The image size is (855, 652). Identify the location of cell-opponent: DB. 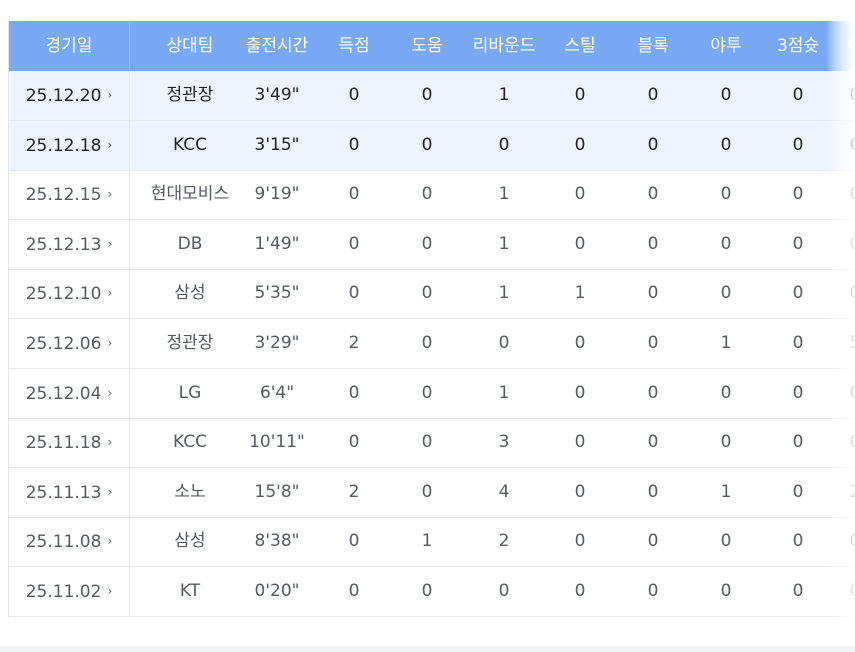
(190, 243).